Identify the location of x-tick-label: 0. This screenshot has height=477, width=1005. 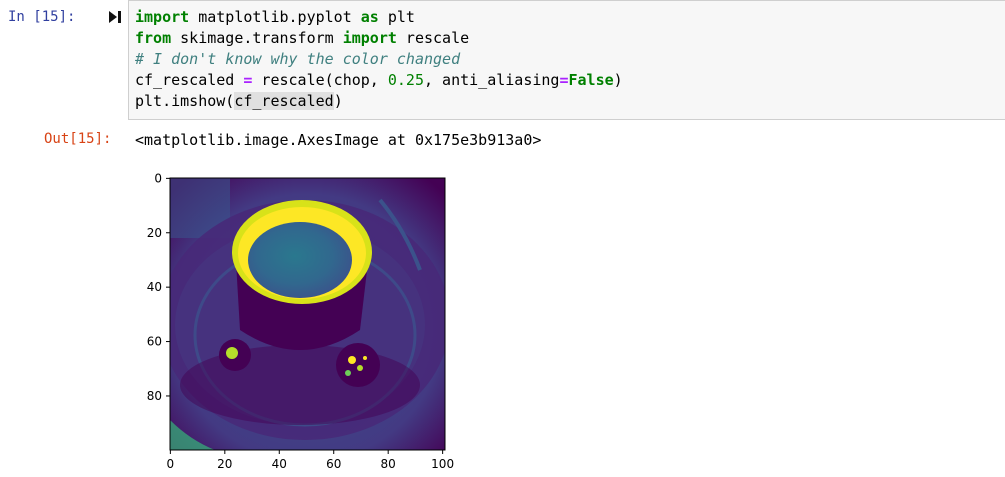
(171, 464).